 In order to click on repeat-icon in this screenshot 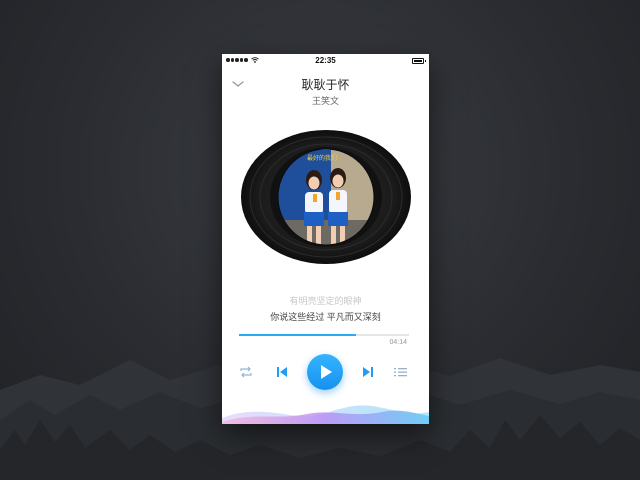, I will do `click(246, 372)`.